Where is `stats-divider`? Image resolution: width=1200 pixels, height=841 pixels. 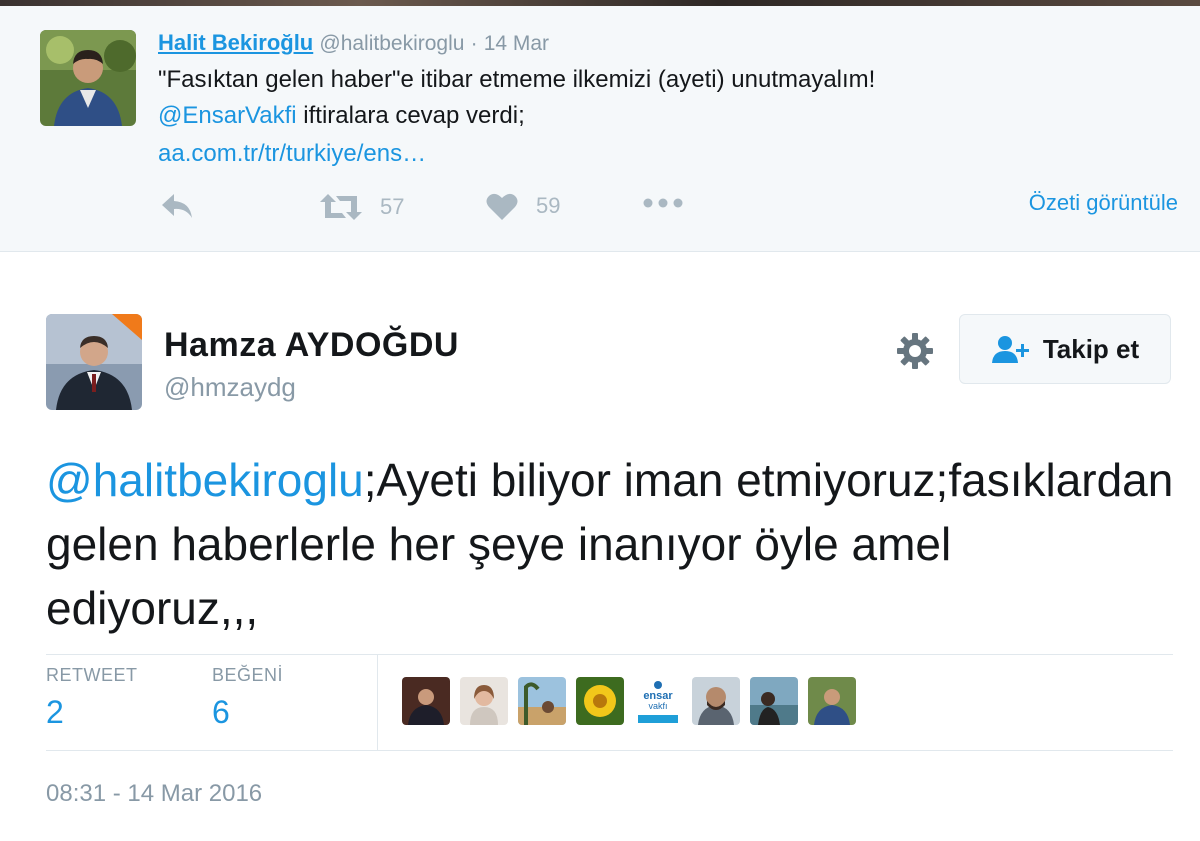 stats-divider is located at coordinates (377, 702).